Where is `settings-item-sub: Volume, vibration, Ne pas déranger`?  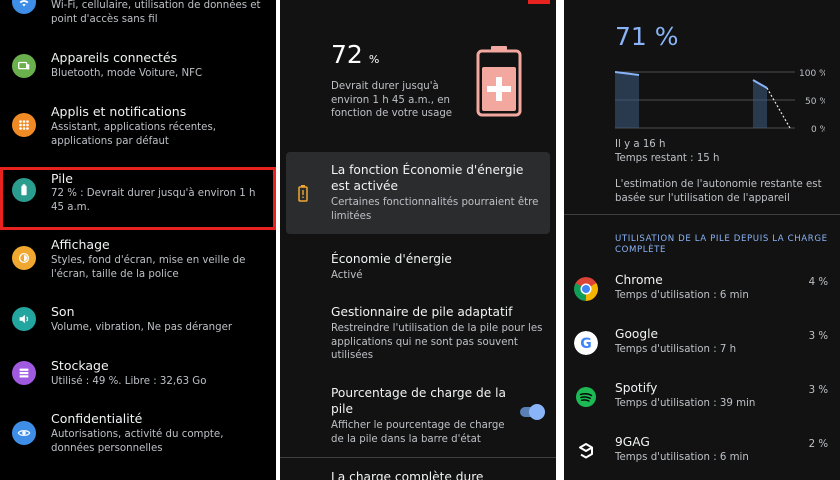 settings-item-sub: Volume, vibration, Ne pas déranger is located at coordinates (142, 327).